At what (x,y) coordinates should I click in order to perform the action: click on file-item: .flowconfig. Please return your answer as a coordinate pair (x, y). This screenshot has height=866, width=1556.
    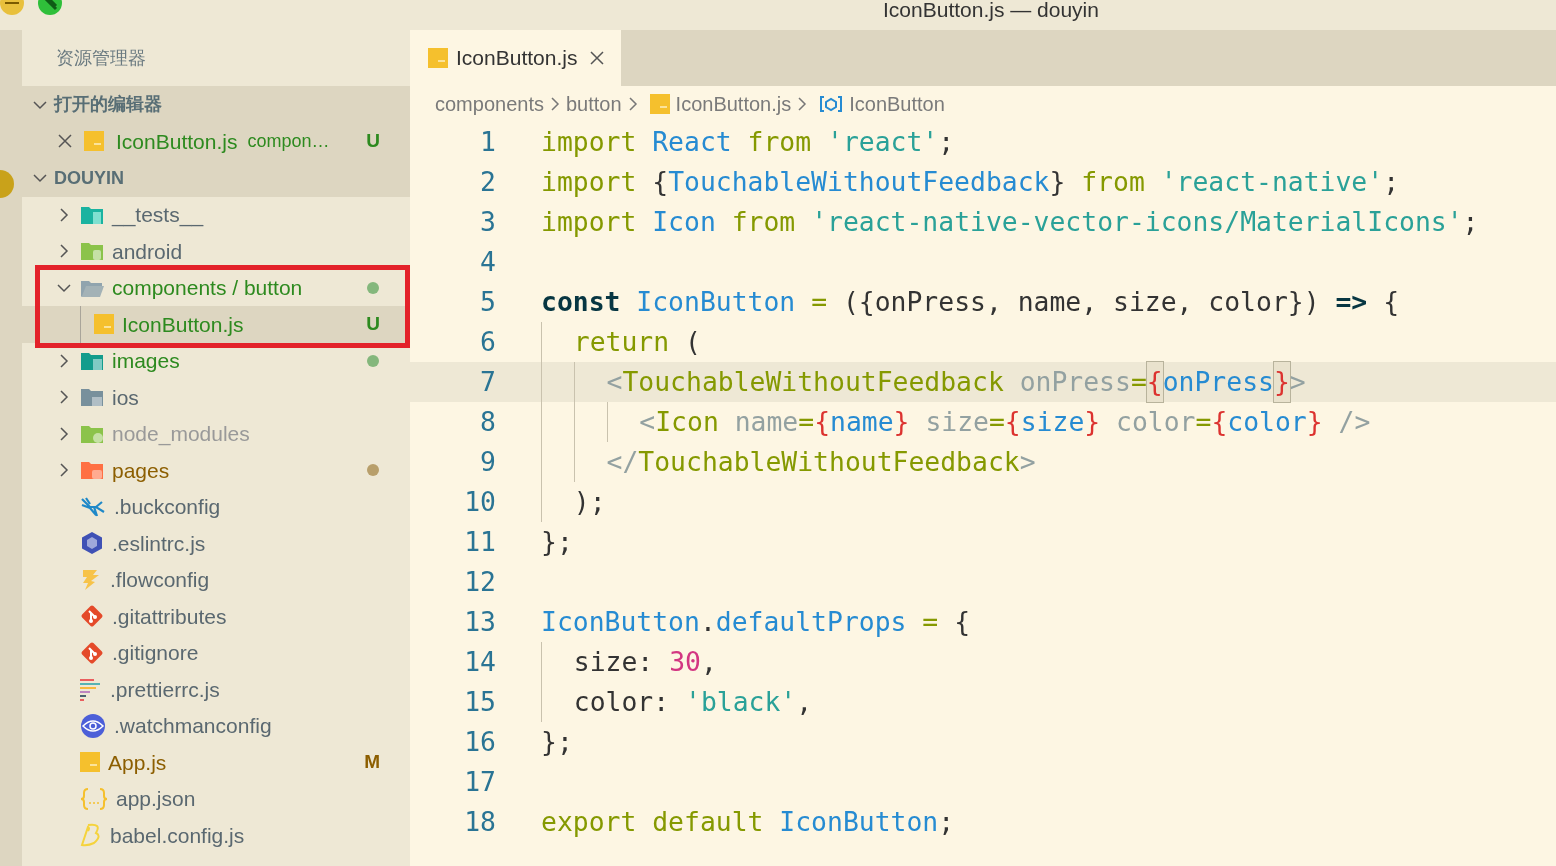
    Looking at the image, I should click on (216, 579).